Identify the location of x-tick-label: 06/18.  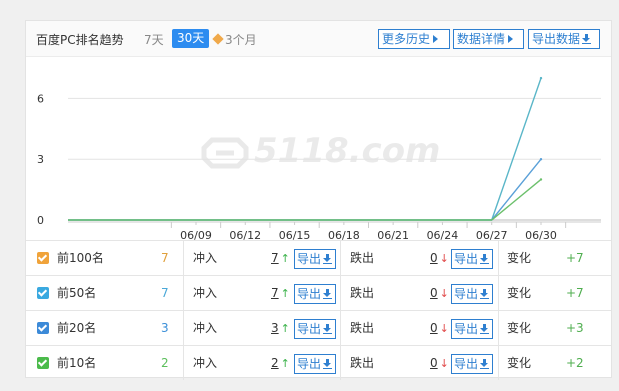
(344, 234).